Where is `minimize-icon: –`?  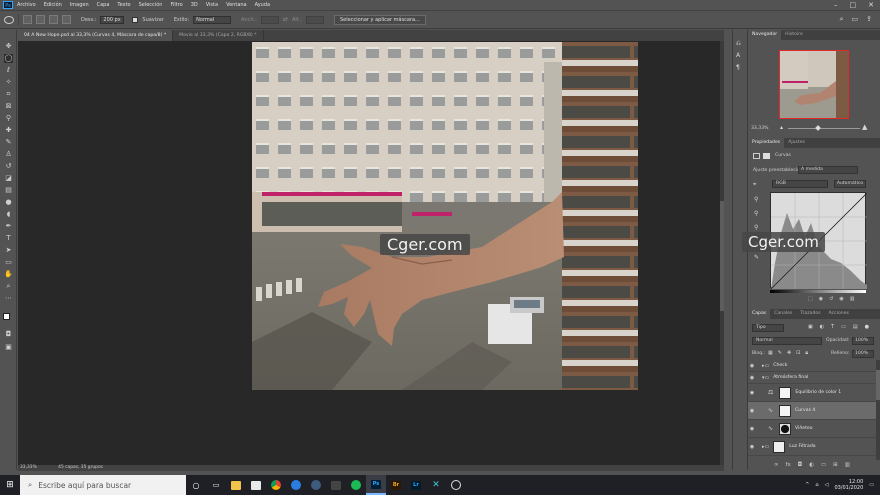
minimize-icon: – is located at coordinates (836, 5).